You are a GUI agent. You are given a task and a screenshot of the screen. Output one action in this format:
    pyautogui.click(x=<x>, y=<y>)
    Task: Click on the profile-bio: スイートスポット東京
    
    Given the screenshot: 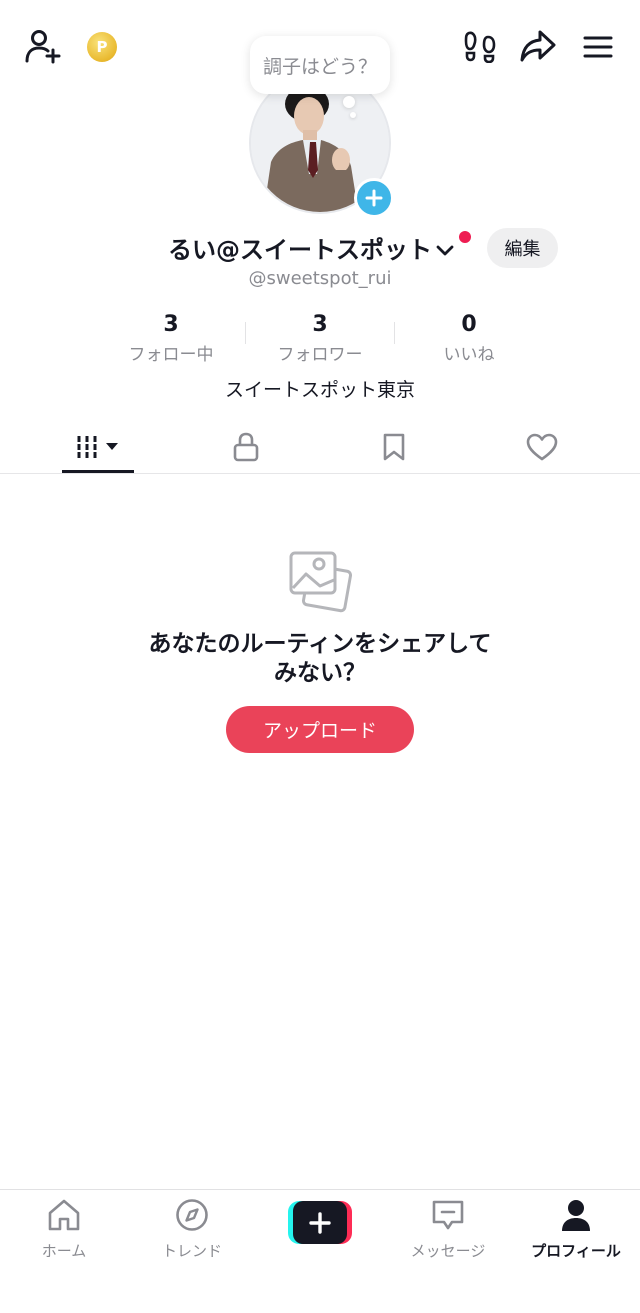 What is the action you would take?
    pyautogui.click(x=319, y=390)
    